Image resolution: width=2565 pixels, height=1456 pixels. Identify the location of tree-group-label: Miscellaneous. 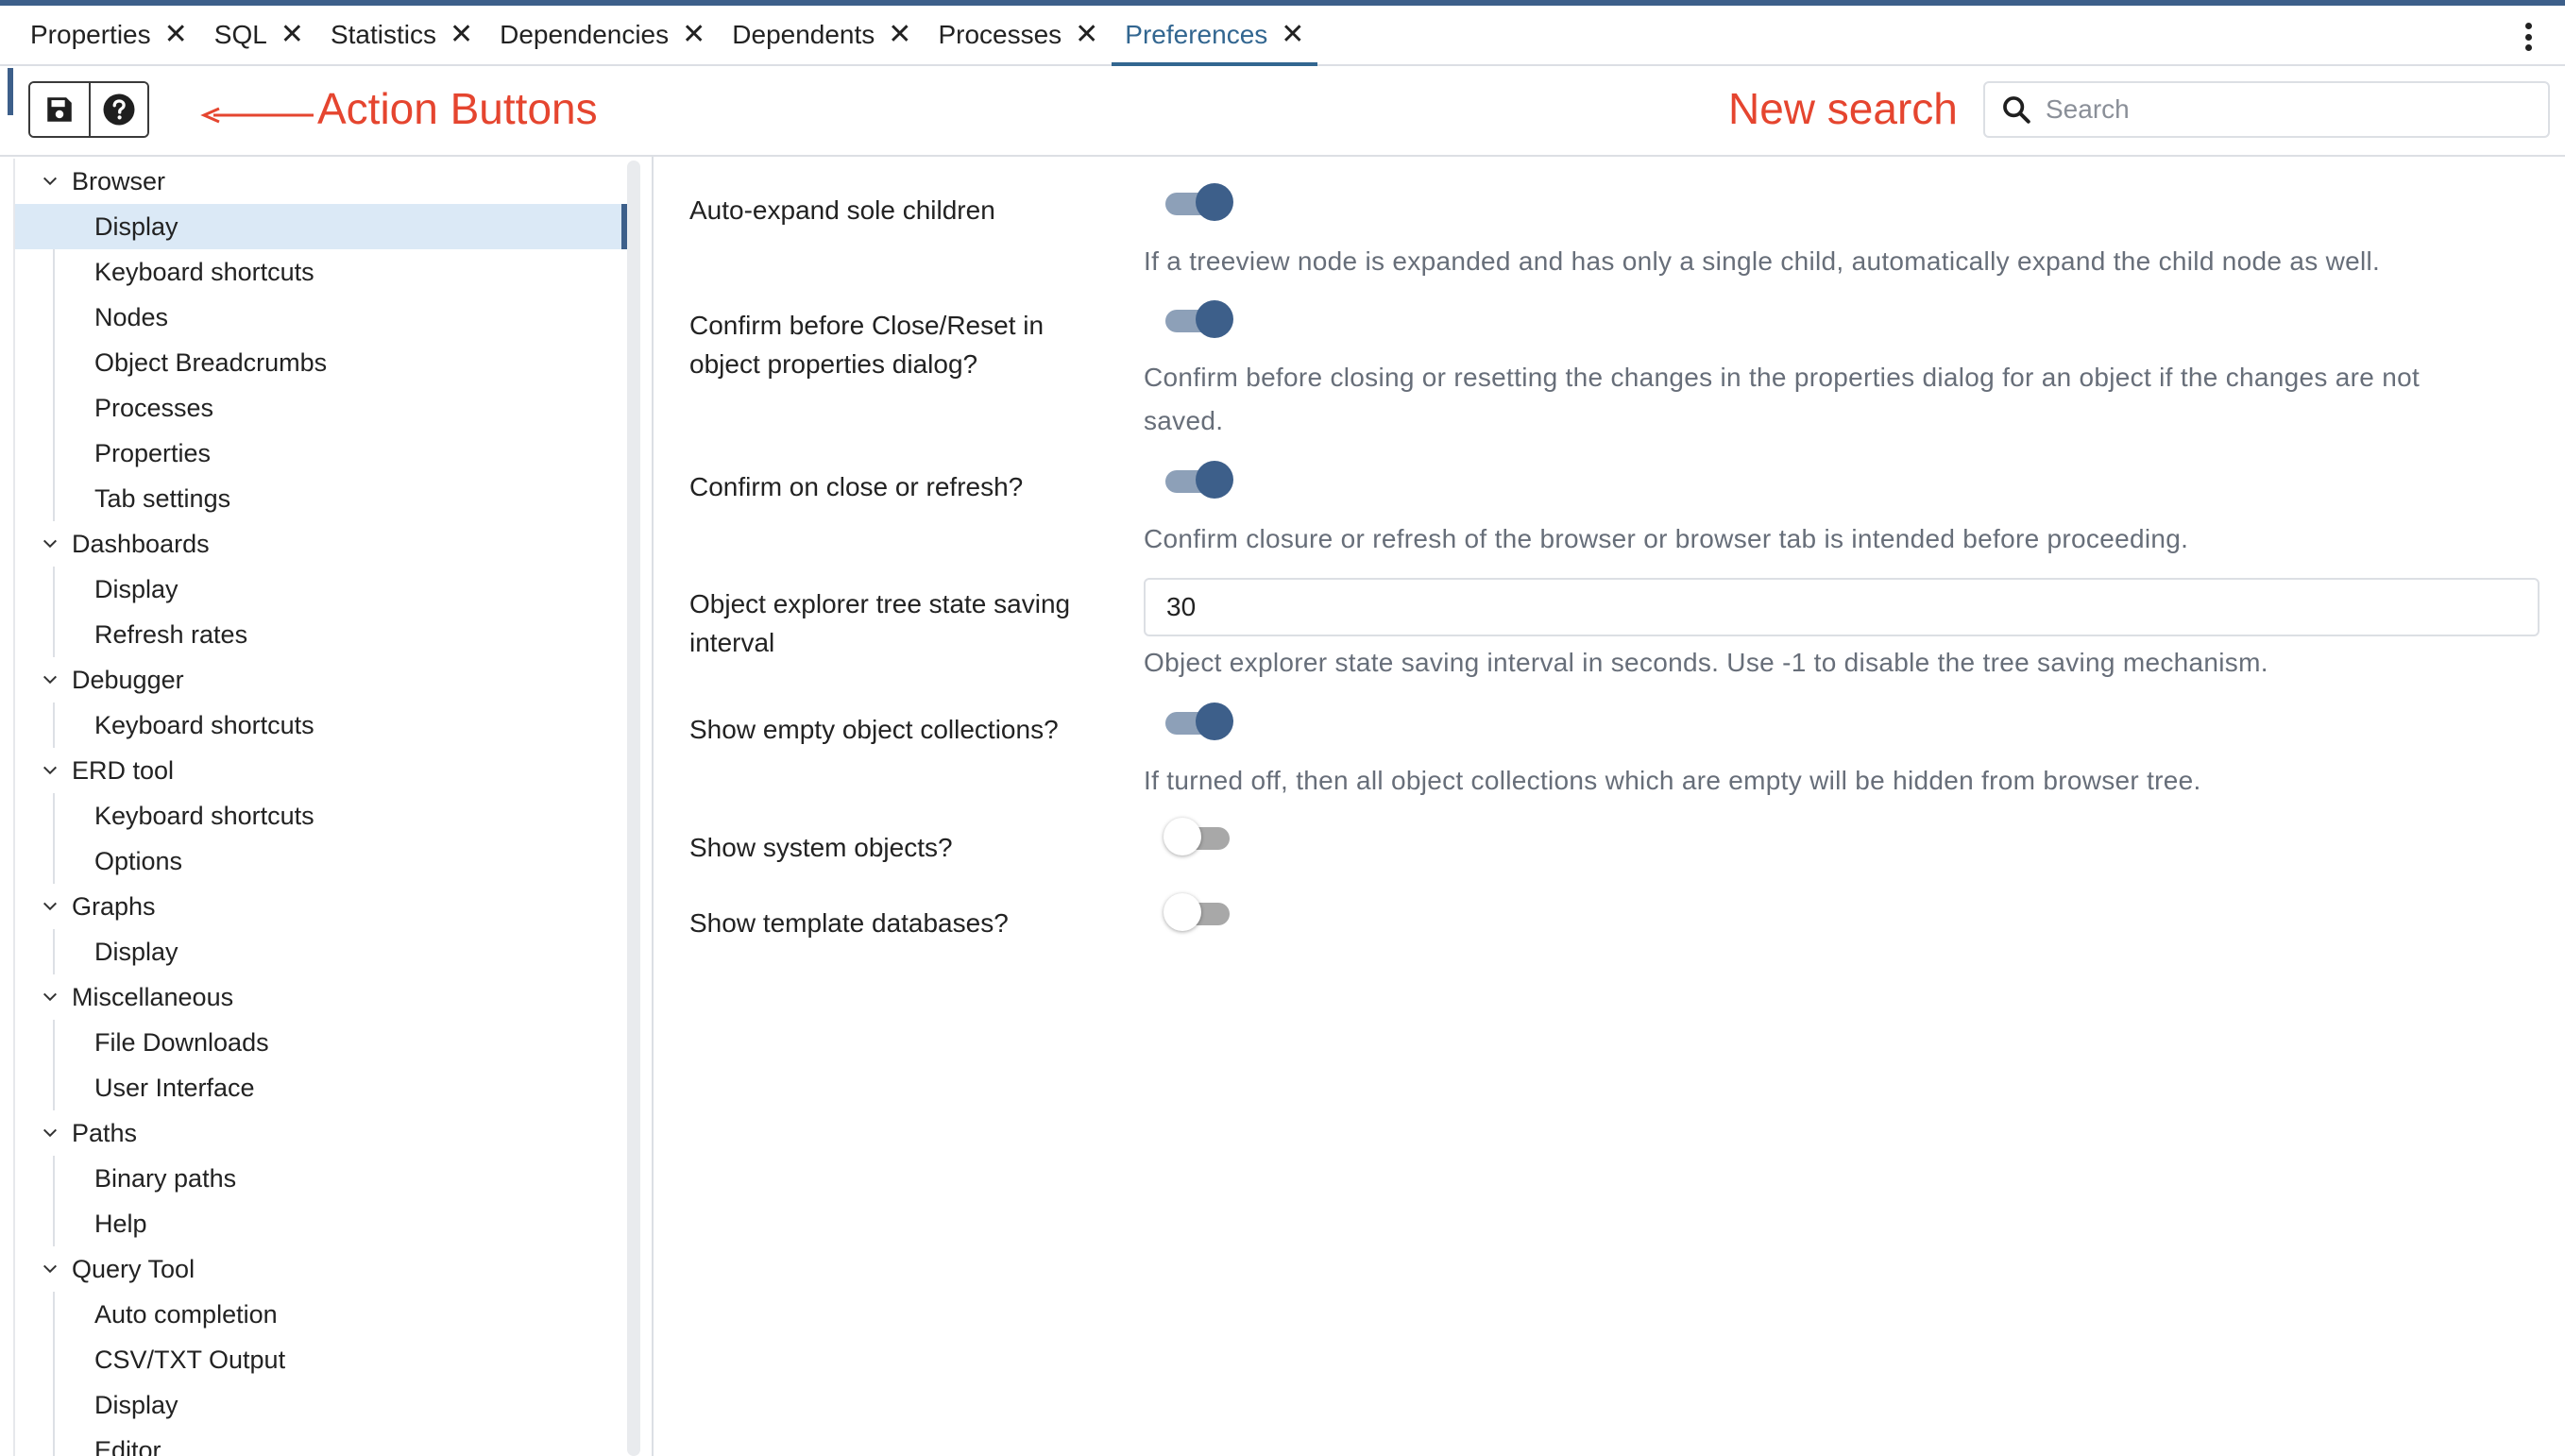
(153, 996).